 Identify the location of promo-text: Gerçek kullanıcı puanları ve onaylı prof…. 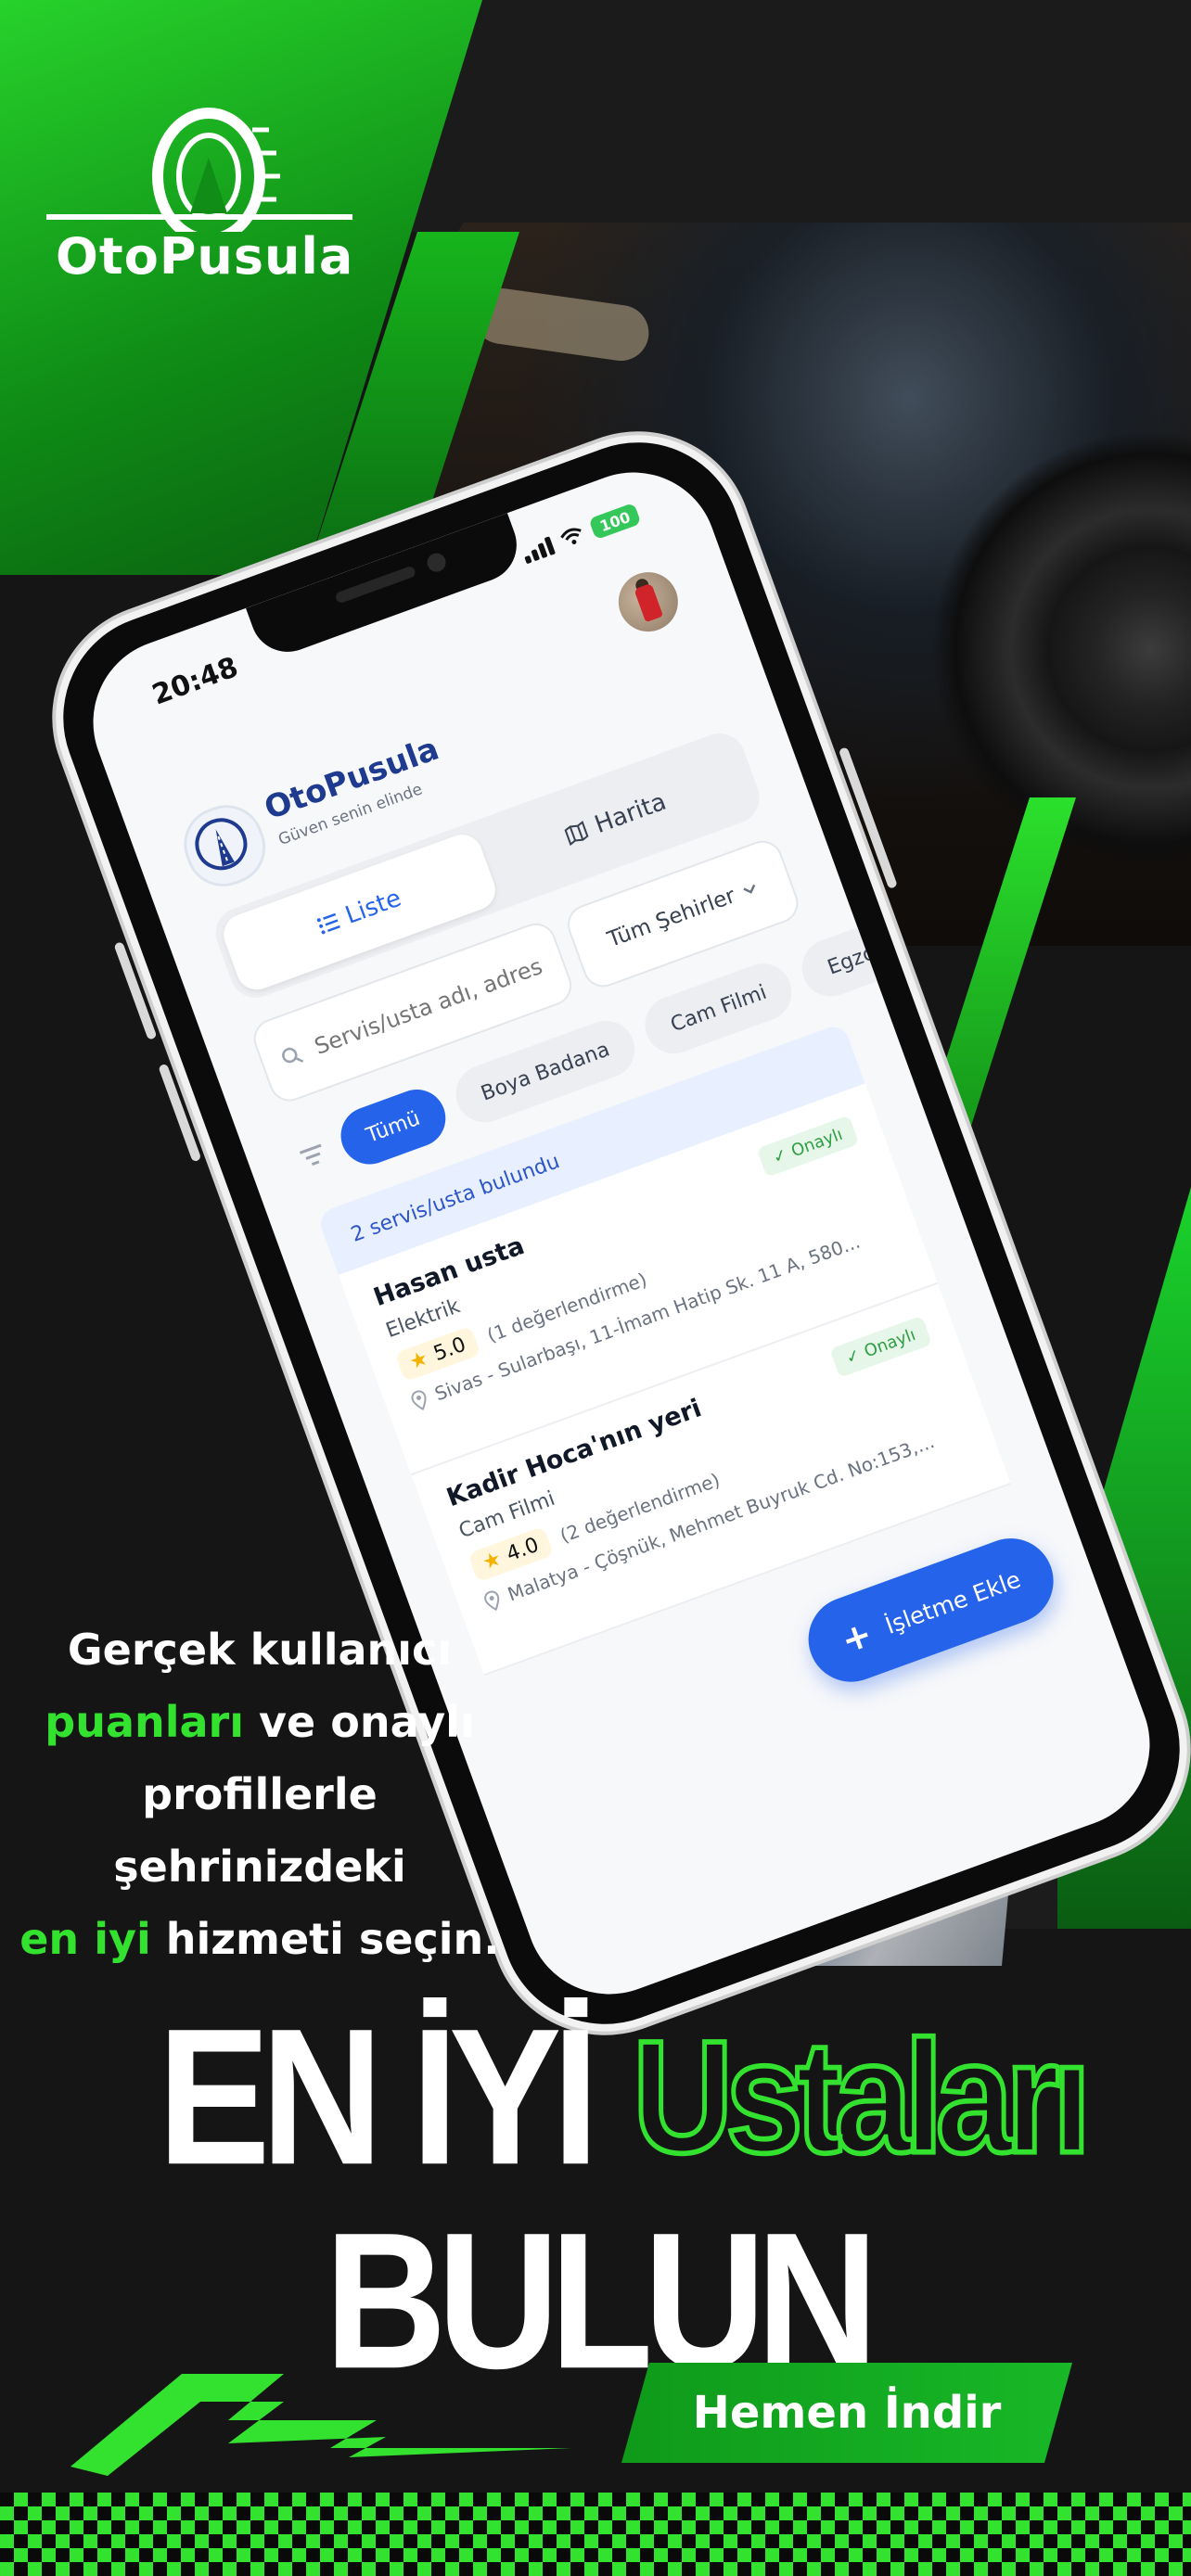
(259, 1794).